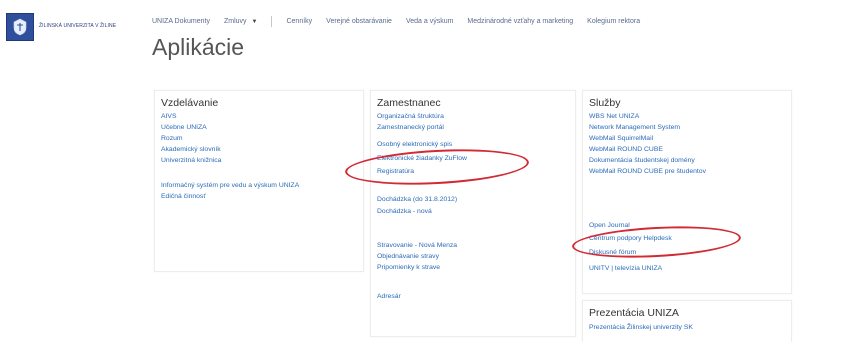 The image size is (845, 342). What do you see at coordinates (410, 116) in the screenshot?
I see `link-organizacna-struktura: Organizačná štruktúra` at bounding box center [410, 116].